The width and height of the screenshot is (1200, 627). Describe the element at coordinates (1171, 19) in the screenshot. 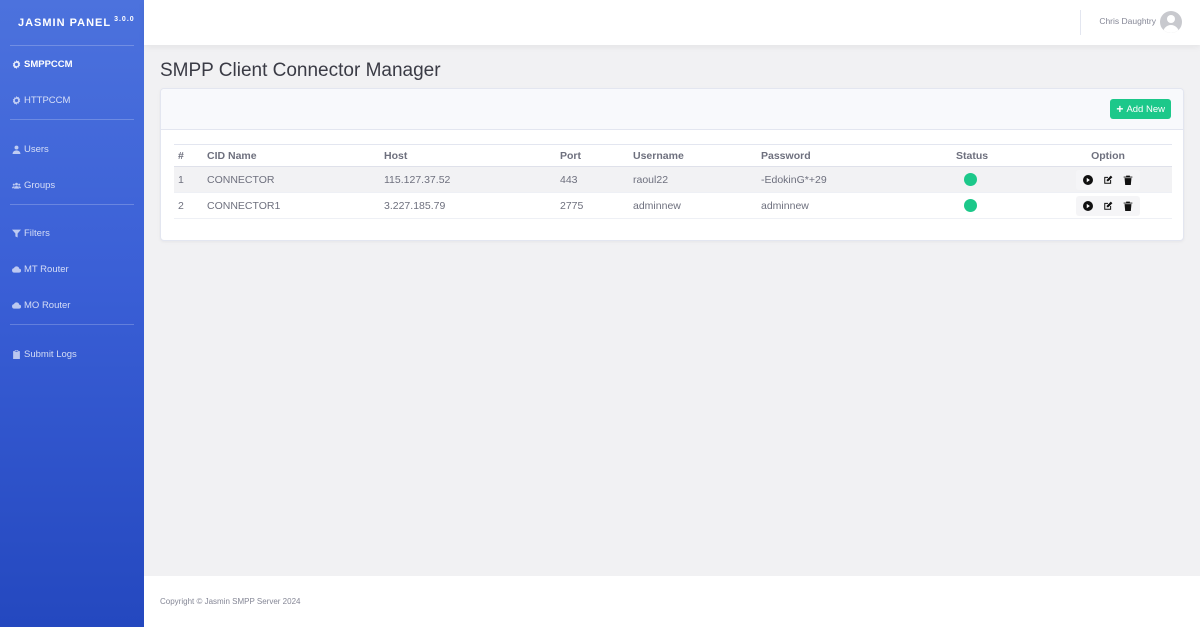

I see `avatar-head` at that location.